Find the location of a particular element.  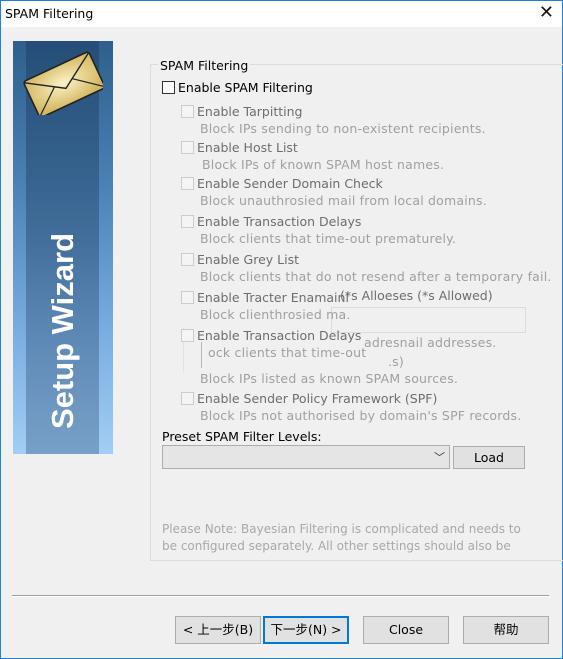

load-button: Load is located at coordinates (489, 457).